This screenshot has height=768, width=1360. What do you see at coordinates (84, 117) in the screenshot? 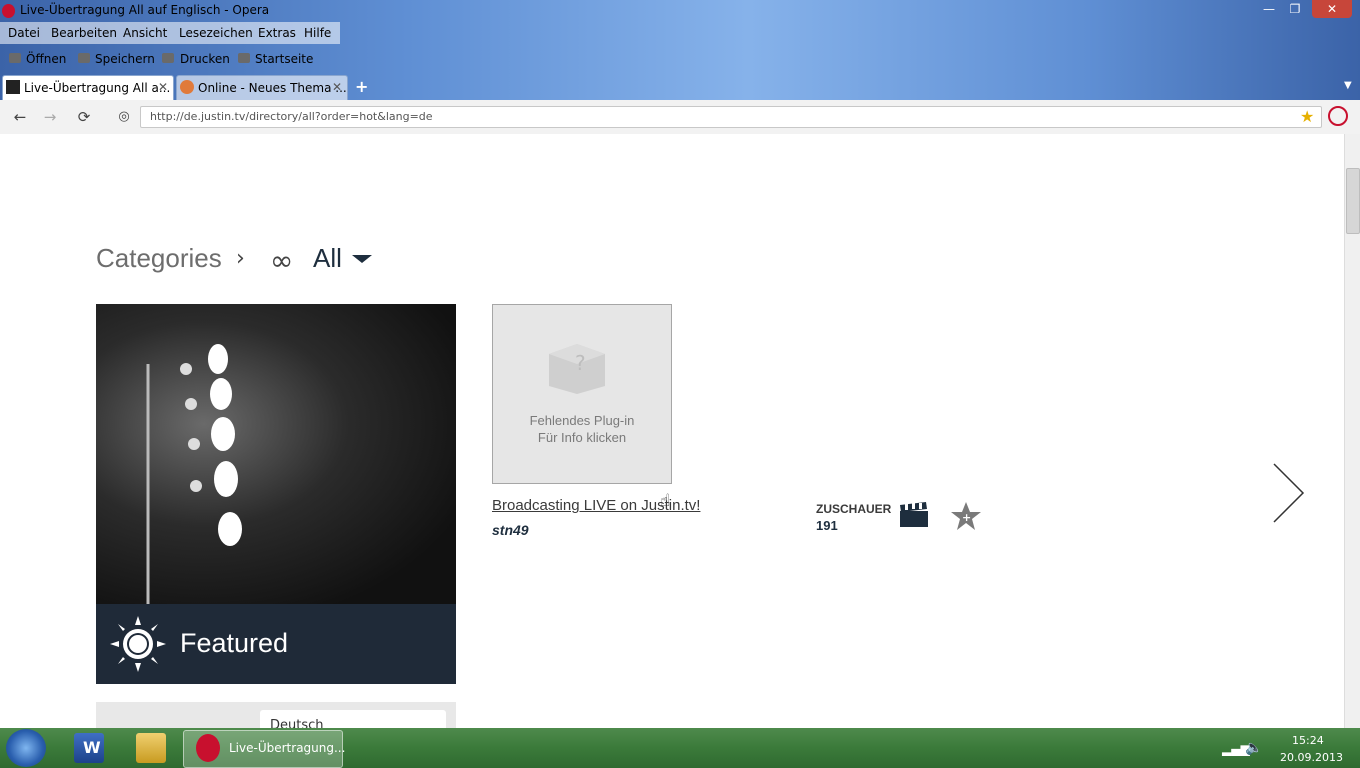
I see `reload-icon: ⟳` at bounding box center [84, 117].